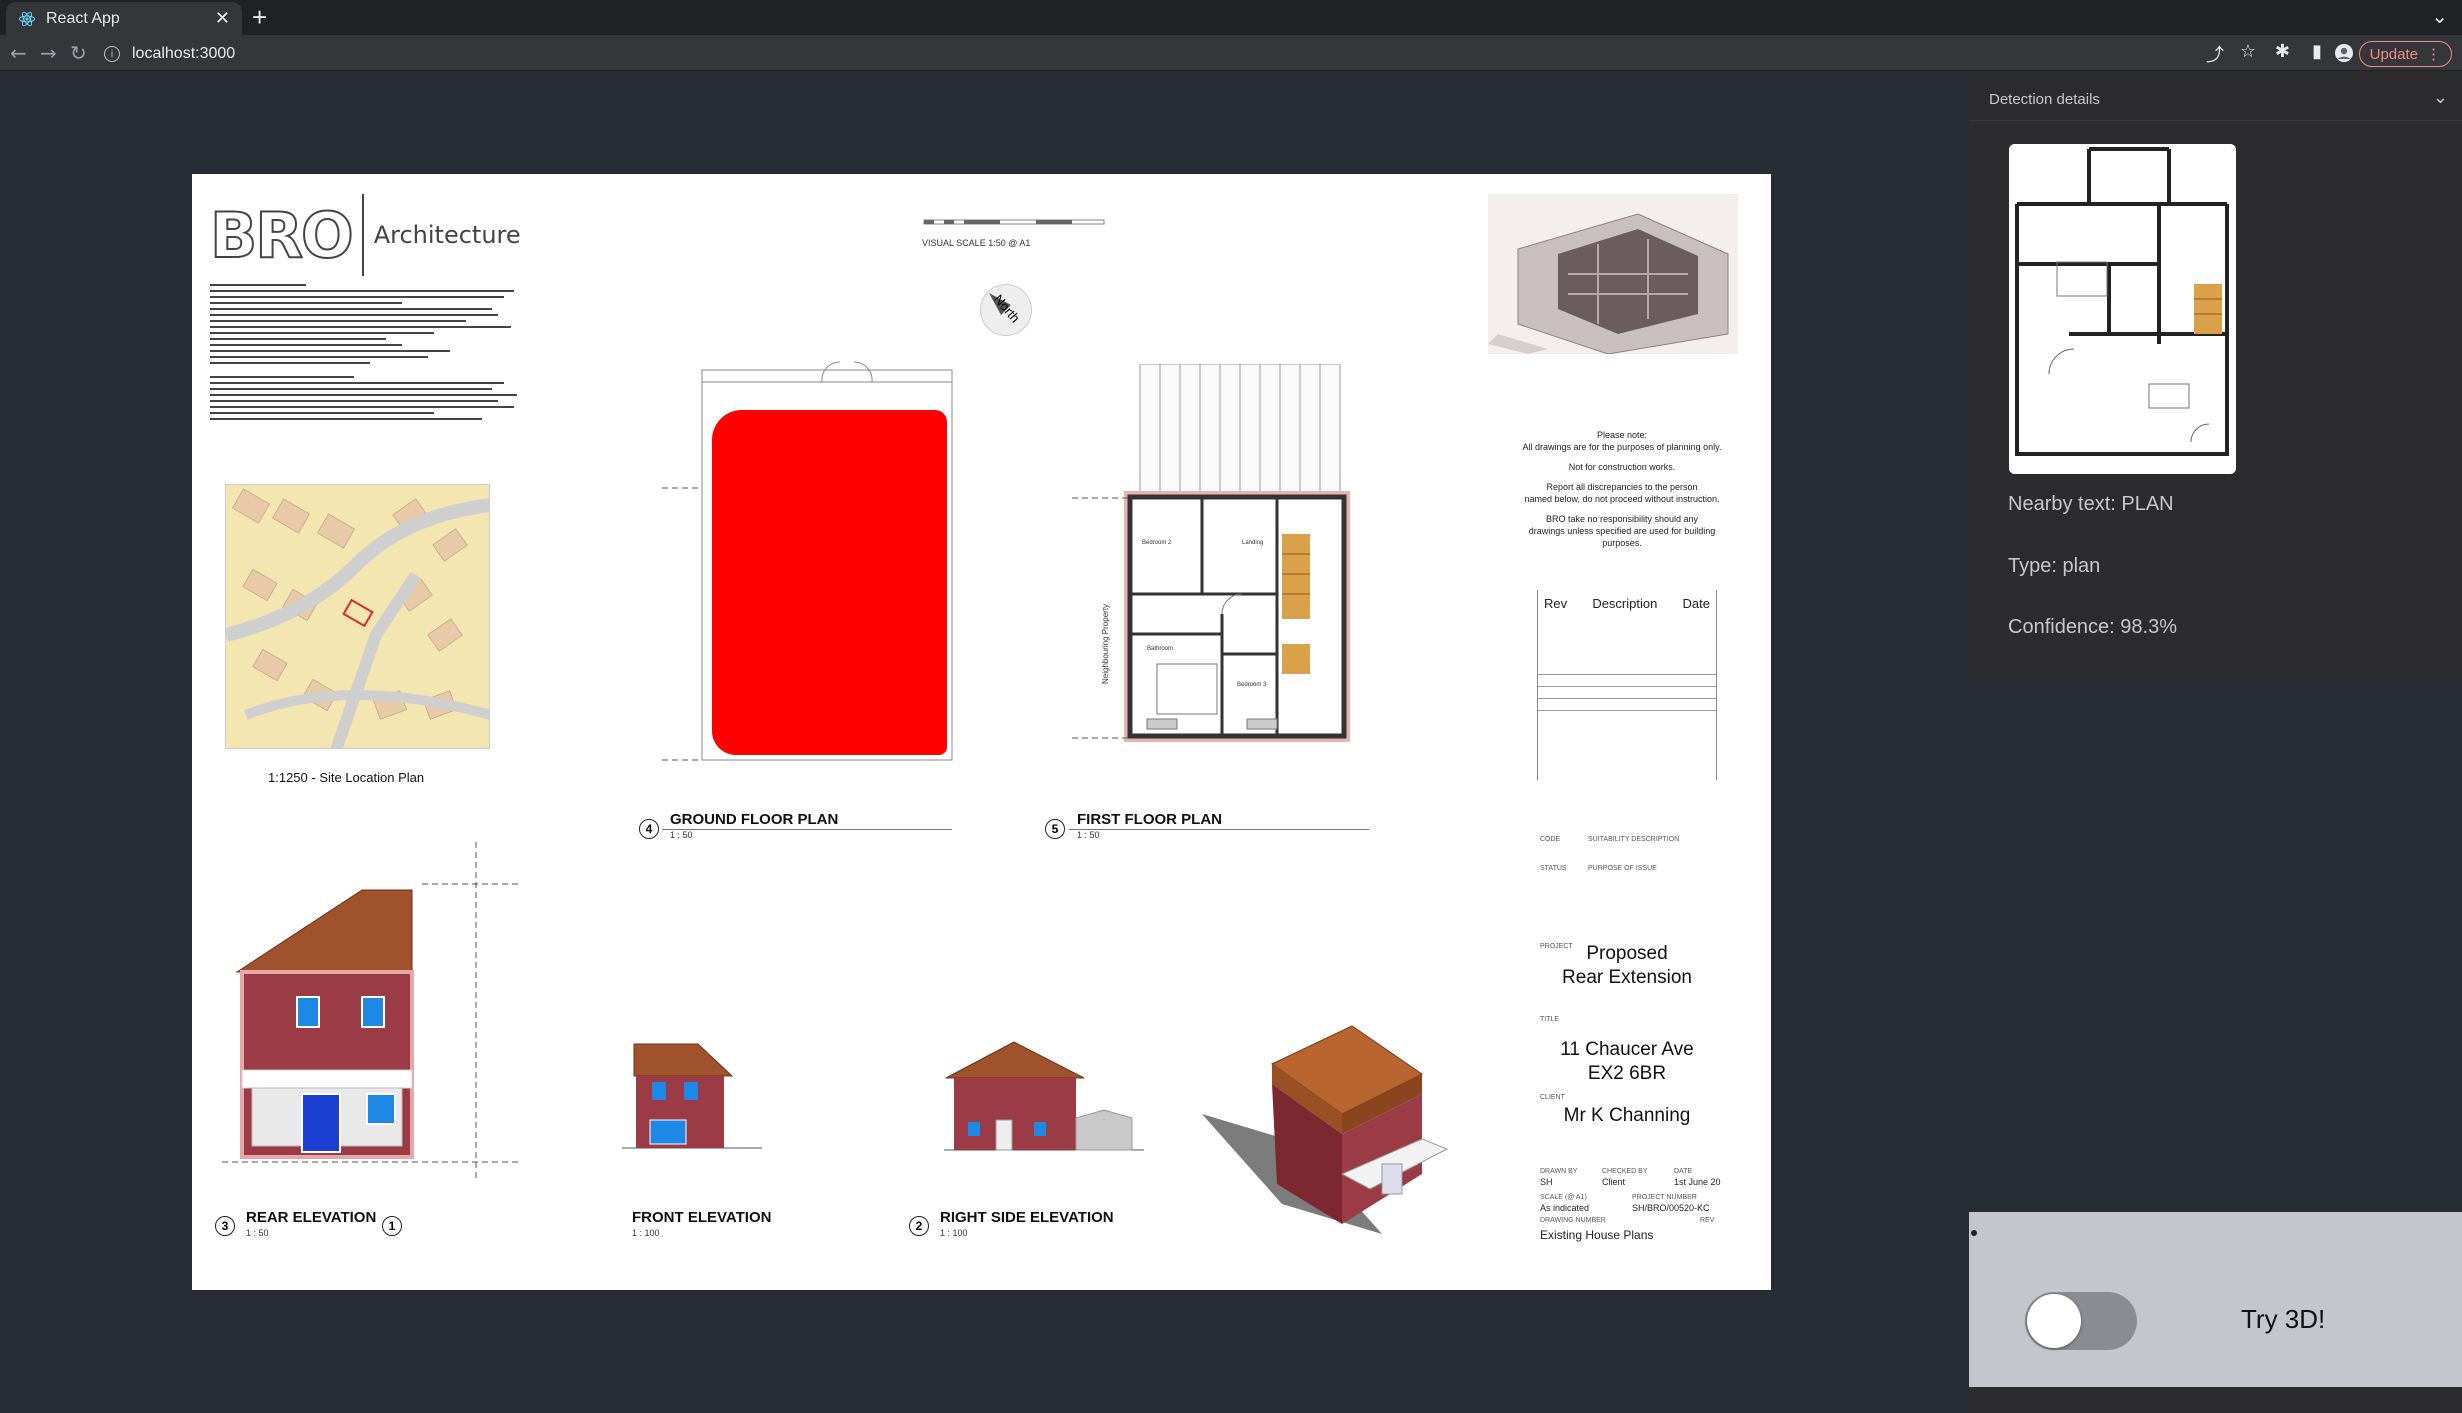 The image size is (2462, 1413). What do you see at coordinates (225, 1226) in the screenshot?
I see `view-number: 3` at bounding box center [225, 1226].